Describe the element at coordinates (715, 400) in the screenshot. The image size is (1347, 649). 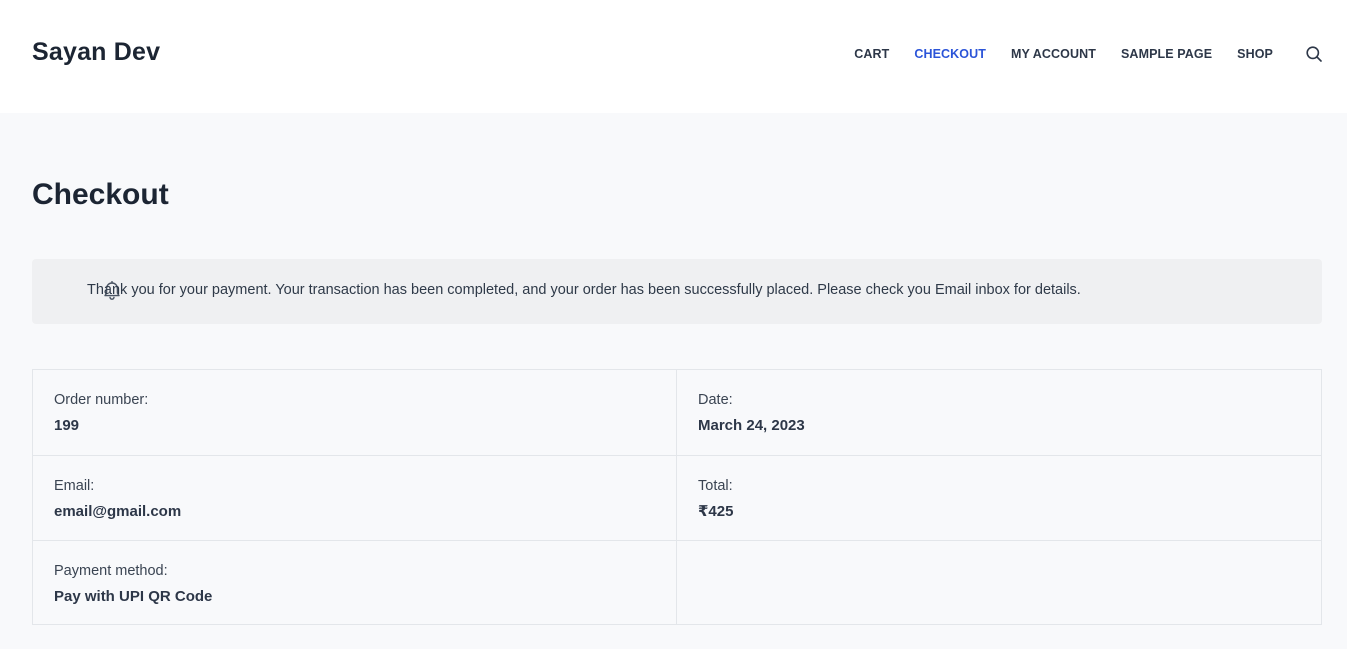
I see `date-label: Date:` at that location.